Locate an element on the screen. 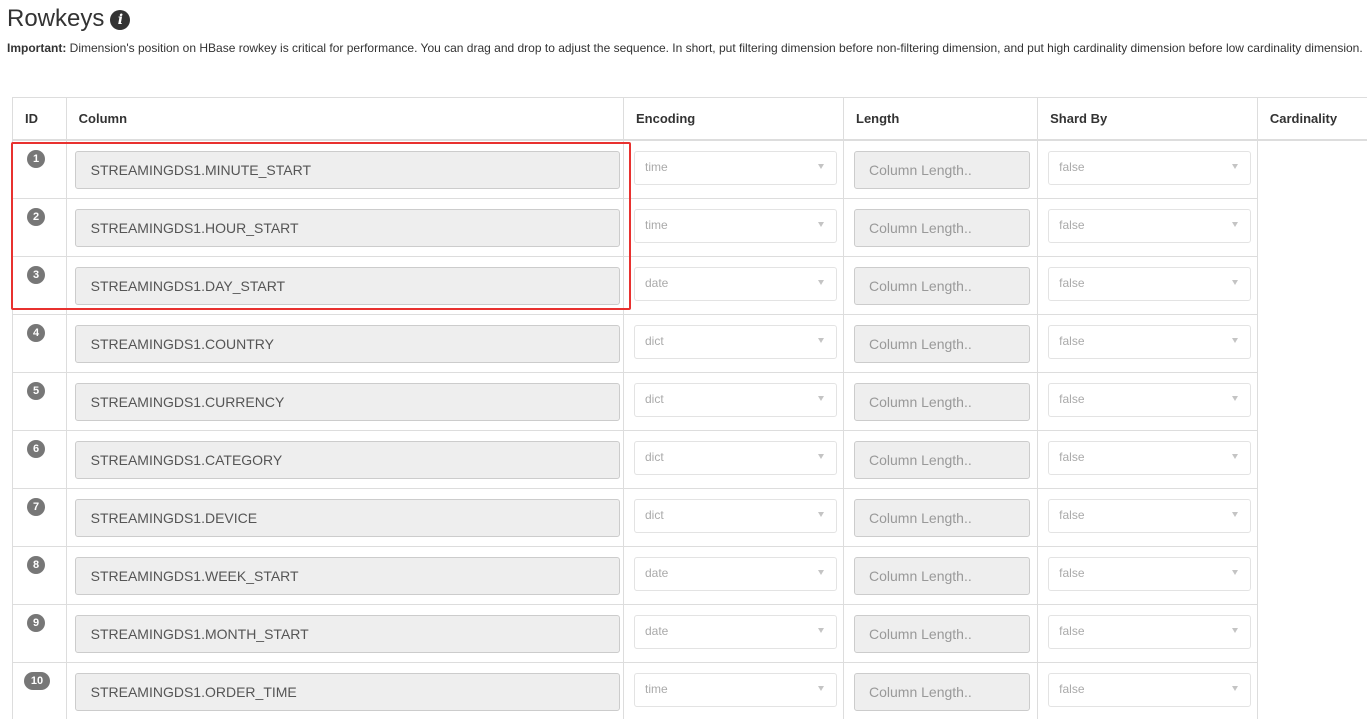 The width and height of the screenshot is (1367, 719). column-name-field: STREAMINGDS1.DEVICE is located at coordinates (347, 518).